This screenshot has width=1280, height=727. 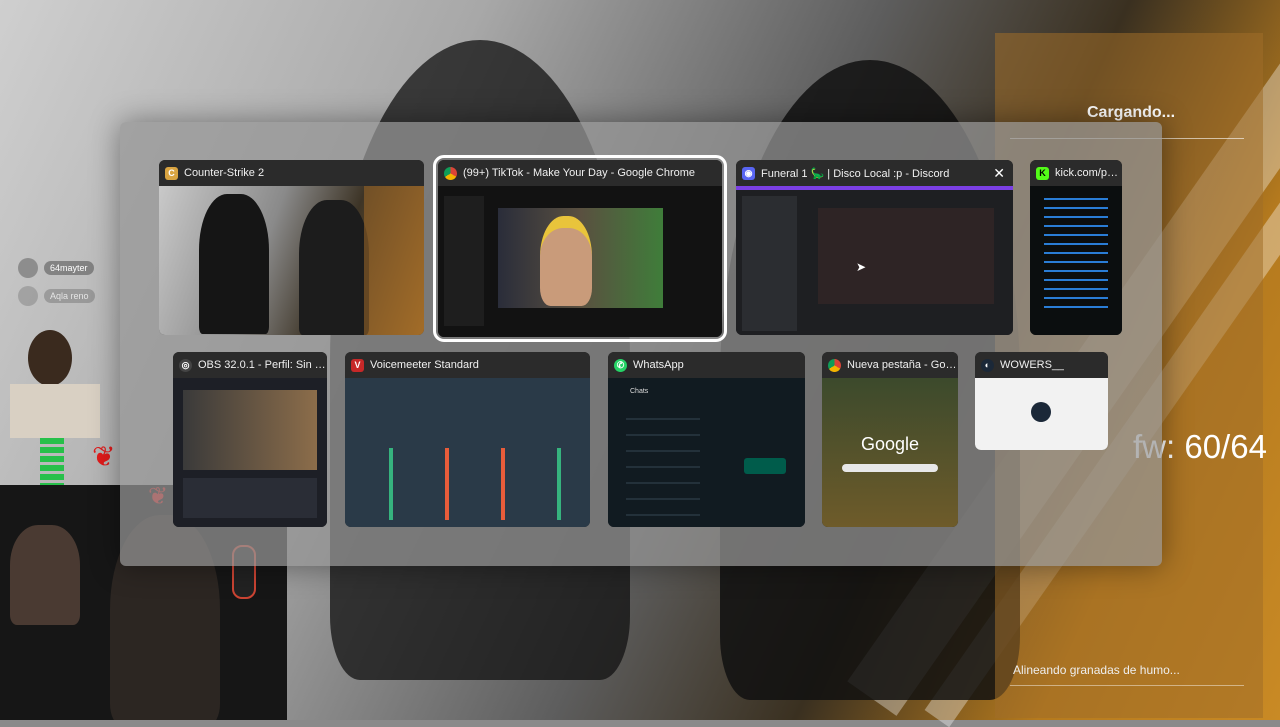 I want to click on window-preview: Google, so click(x=890, y=452).